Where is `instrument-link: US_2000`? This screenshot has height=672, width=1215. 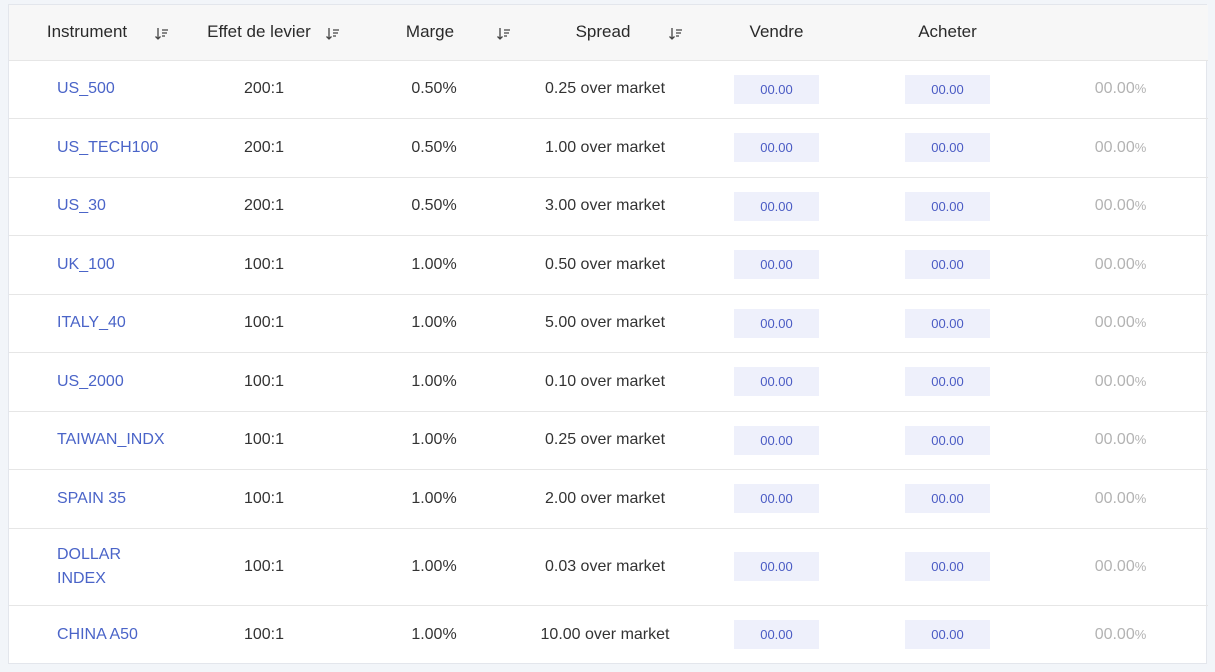
instrument-link: US_2000 is located at coordinates (90, 381).